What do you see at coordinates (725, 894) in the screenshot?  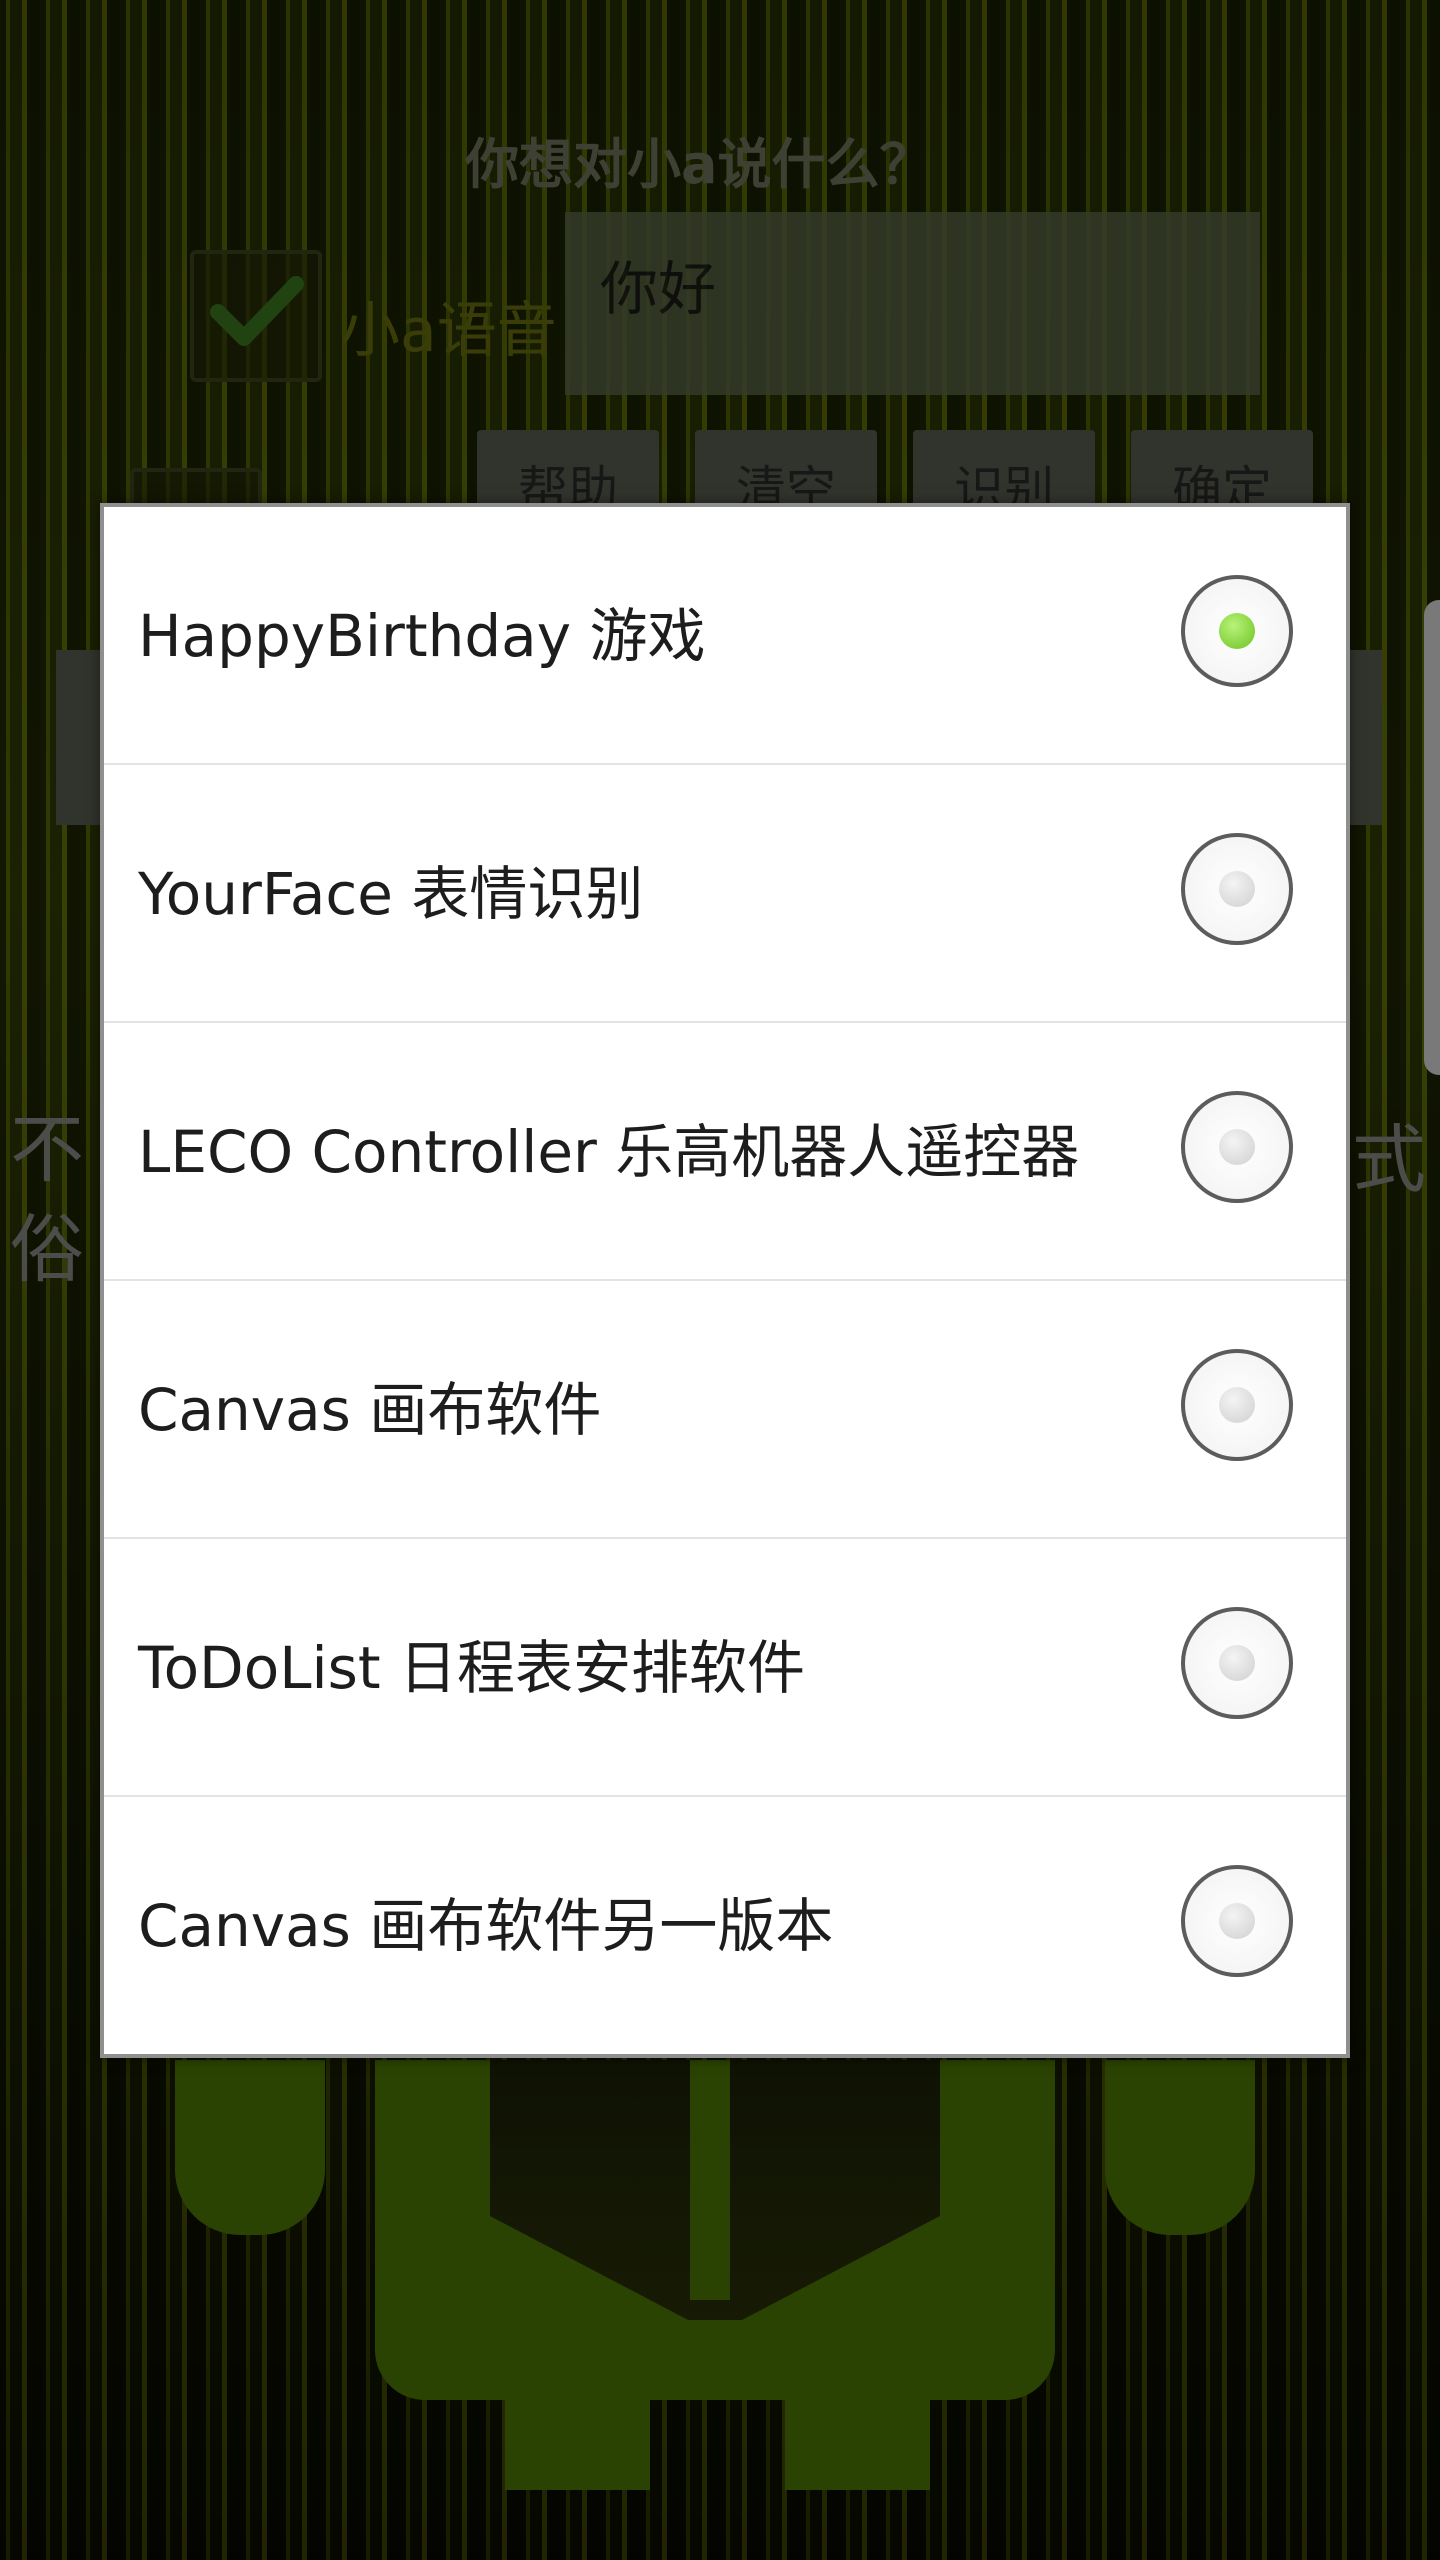 I see `option-yourface: YourFace 表情识别` at bounding box center [725, 894].